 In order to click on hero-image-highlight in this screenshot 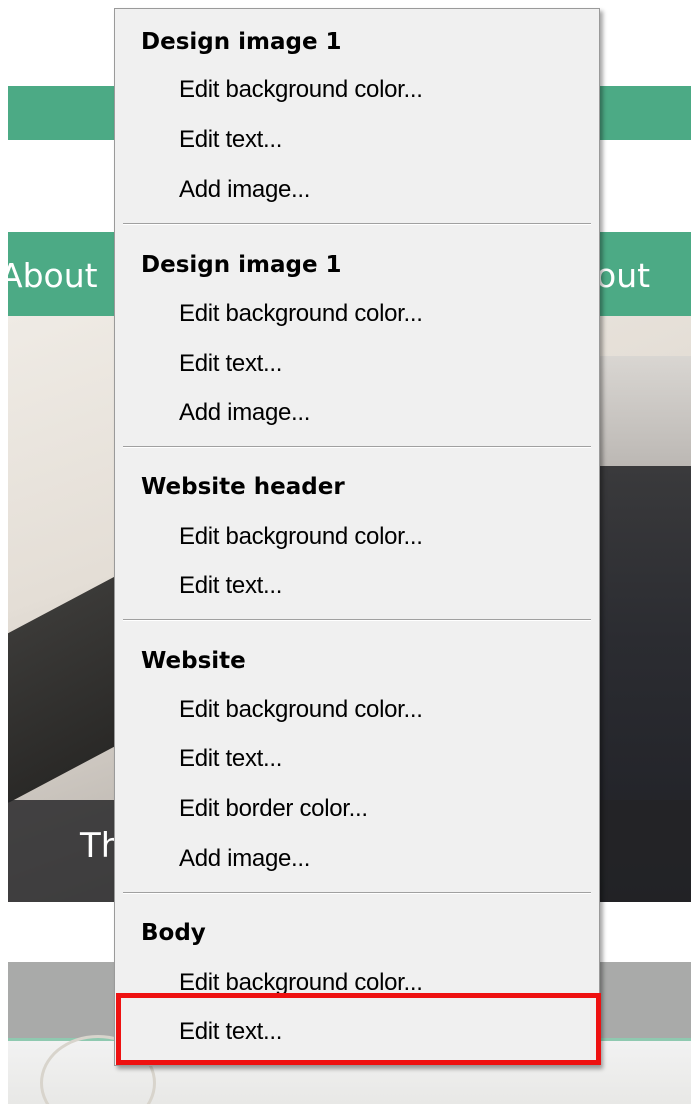, I will do `click(645, 411)`.